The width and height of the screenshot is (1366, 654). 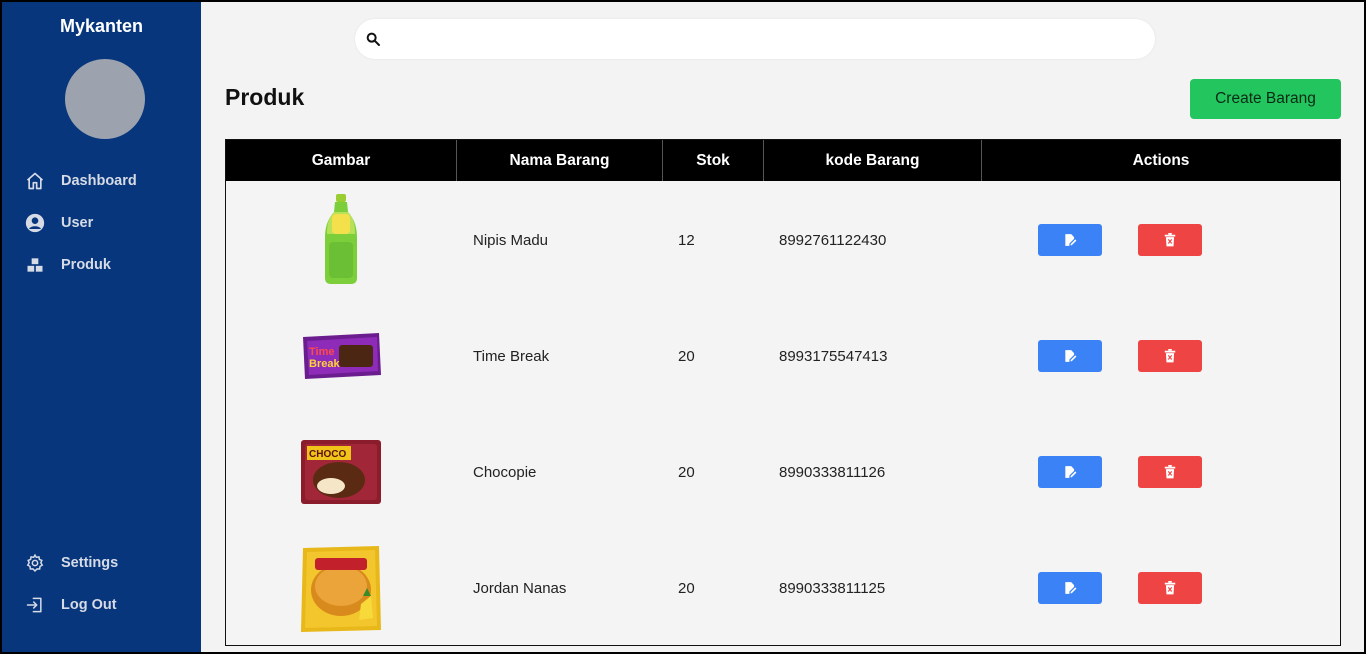 What do you see at coordinates (35, 265) in the screenshot?
I see `boxes-icon` at bounding box center [35, 265].